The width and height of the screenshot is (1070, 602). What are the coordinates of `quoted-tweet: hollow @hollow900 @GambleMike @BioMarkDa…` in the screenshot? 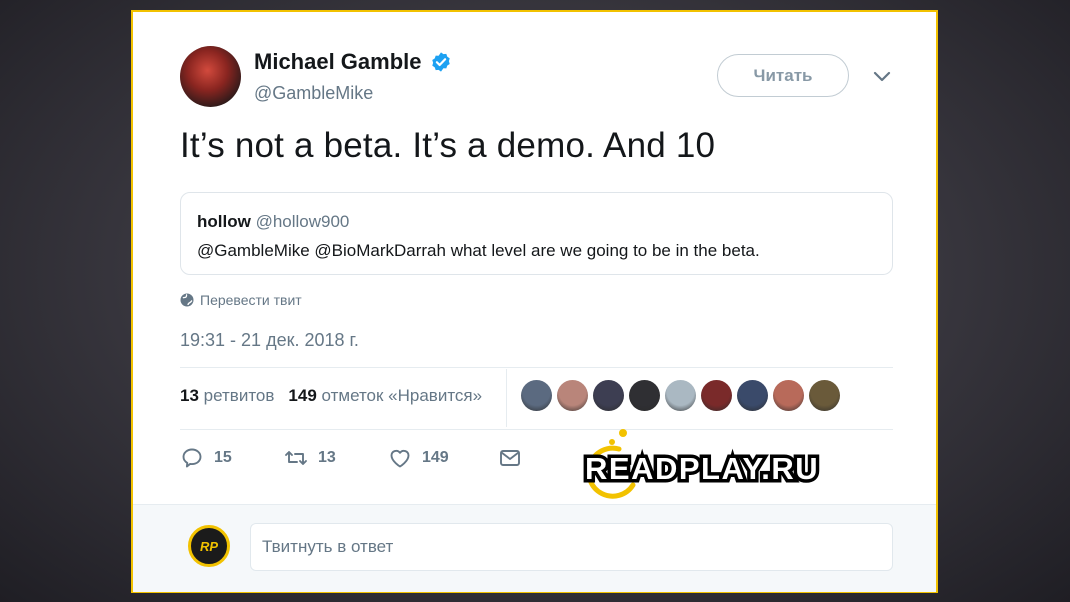 It's located at (536, 233).